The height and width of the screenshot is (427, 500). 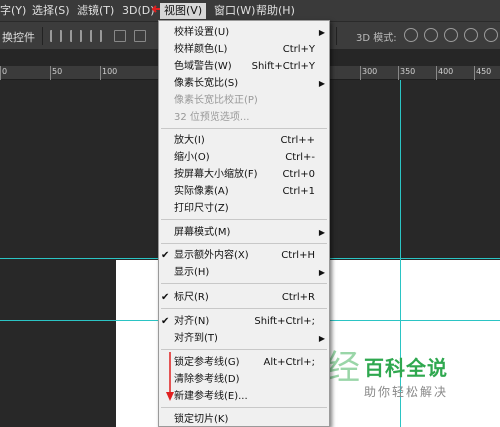 I want to click on menu-view: 视图(V), so click(x=183, y=11).